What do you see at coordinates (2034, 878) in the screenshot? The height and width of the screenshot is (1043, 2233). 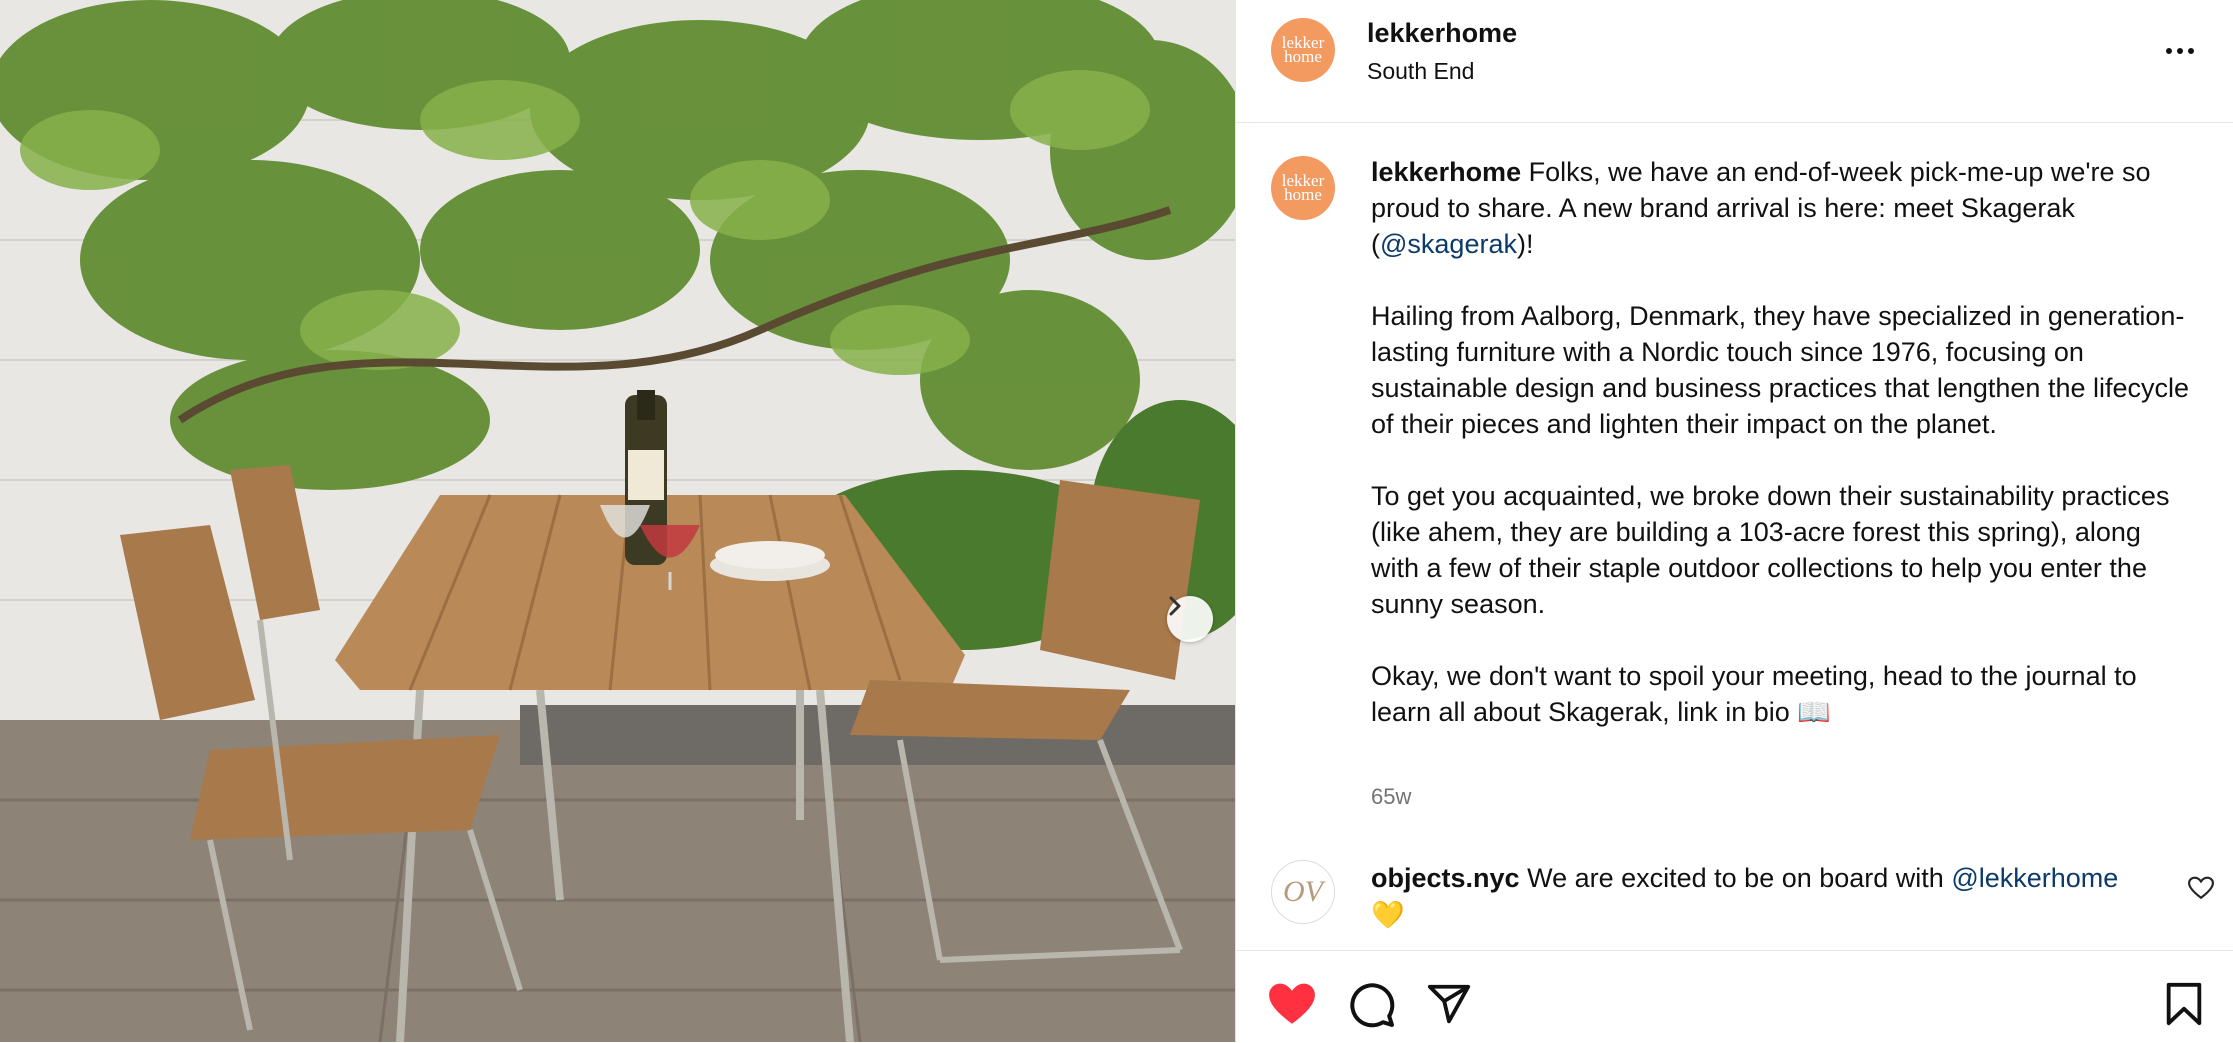 I see `comment-mention-link: @lekkerhome` at bounding box center [2034, 878].